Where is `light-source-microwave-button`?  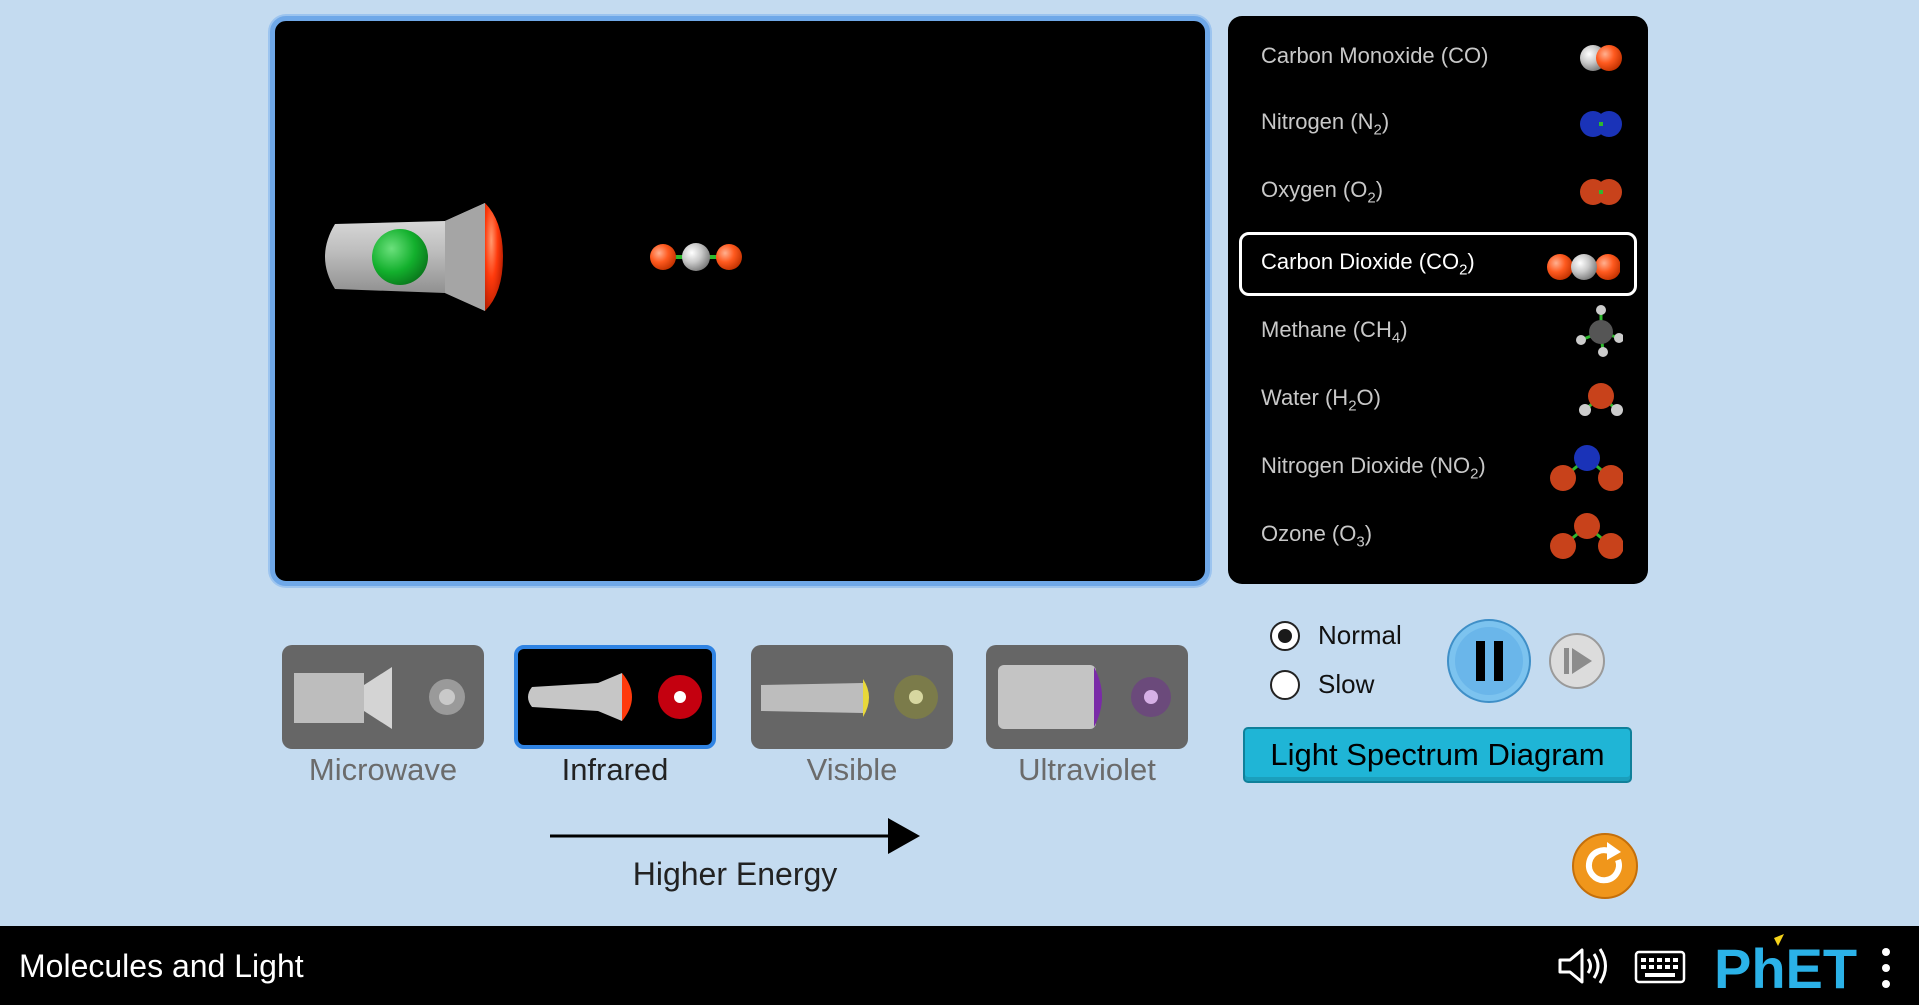 light-source-microwave-button is located at coordinates (383, 697).